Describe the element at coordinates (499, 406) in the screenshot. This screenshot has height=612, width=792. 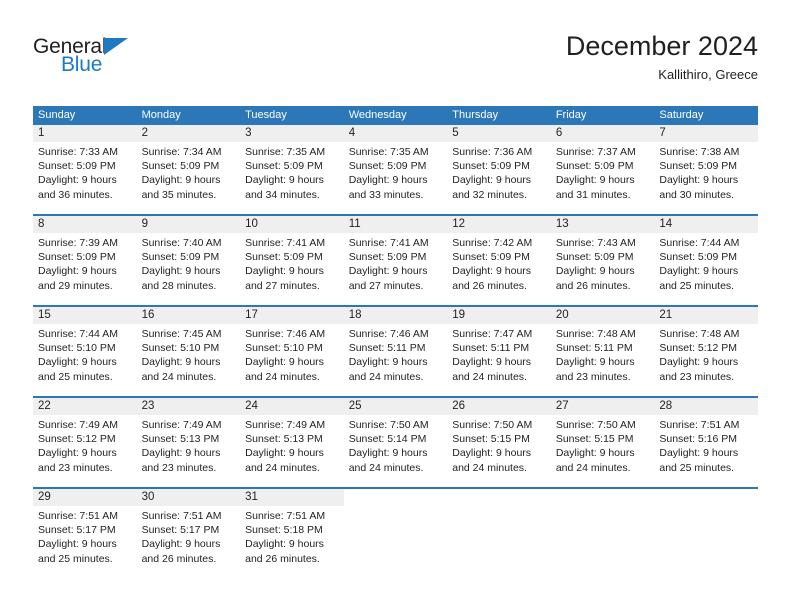
I see `day-number-cell: 26` at that location.